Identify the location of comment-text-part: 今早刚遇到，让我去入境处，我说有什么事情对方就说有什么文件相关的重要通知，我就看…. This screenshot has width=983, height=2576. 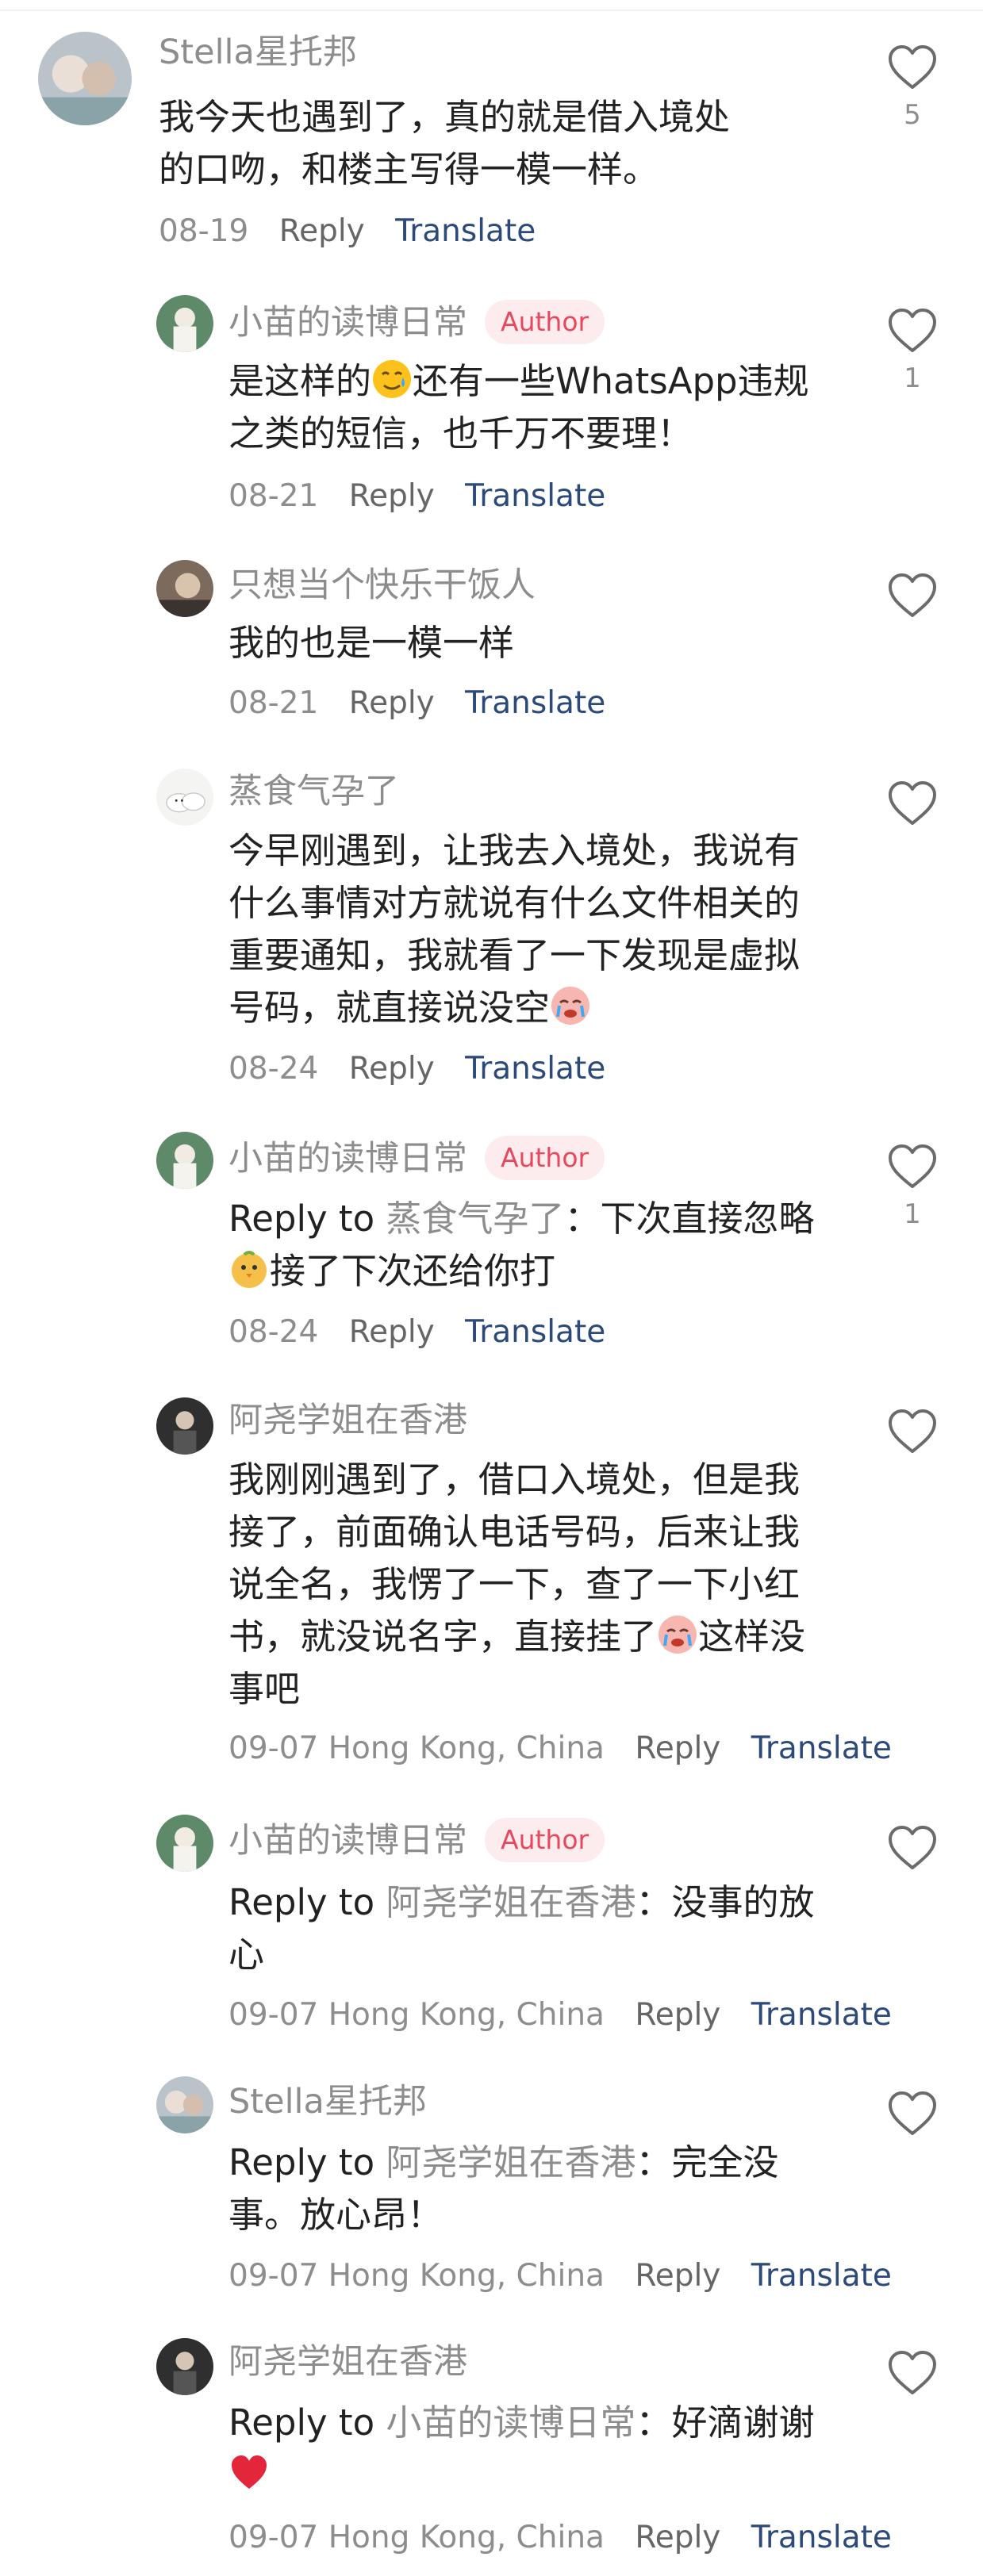
(514, 930).